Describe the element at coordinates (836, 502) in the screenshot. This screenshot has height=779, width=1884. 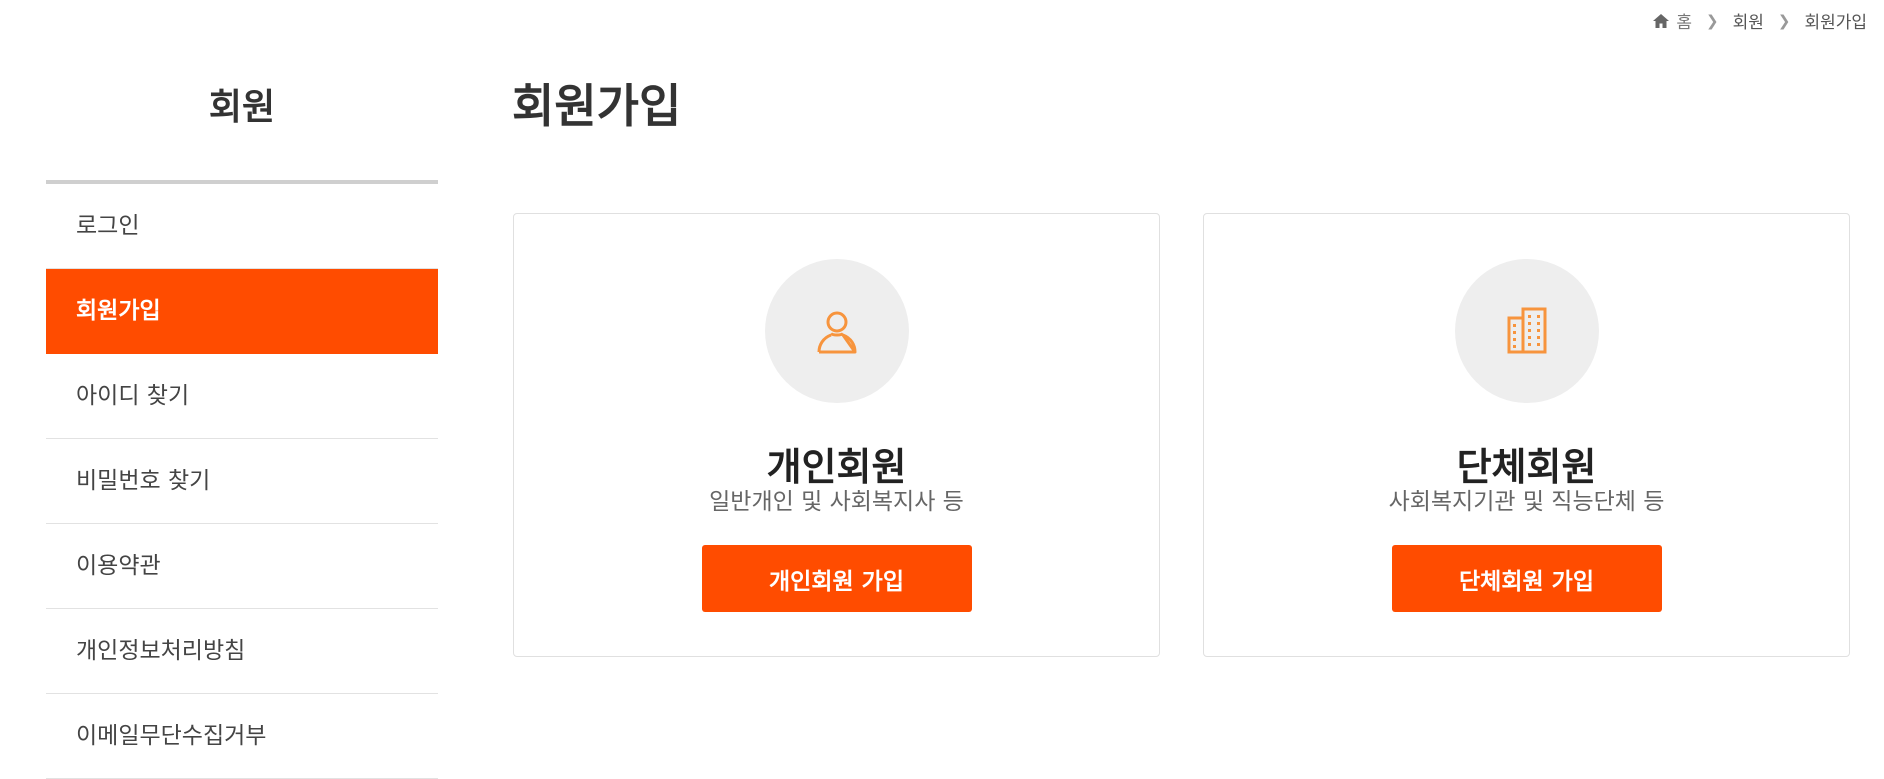
I see `card-description: 일반개인 및 사회복지사 등` at that location.